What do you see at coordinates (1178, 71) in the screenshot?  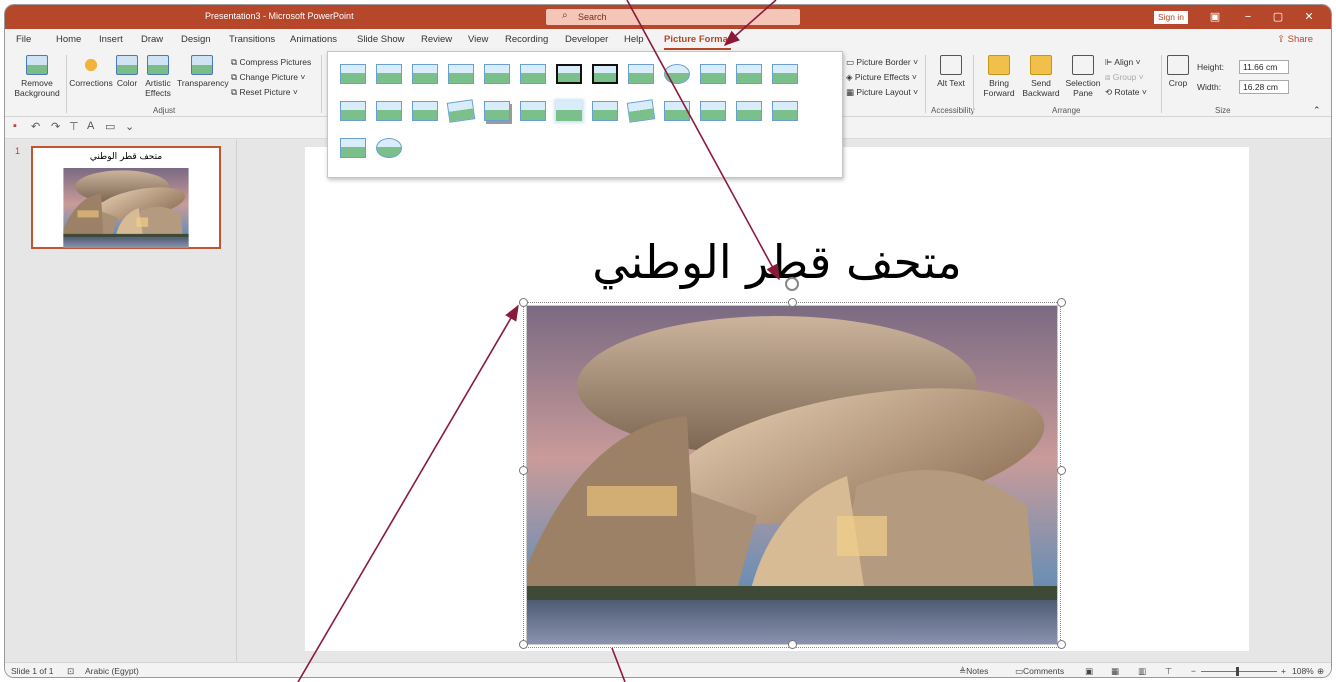 I see `crop-button: Crop` at bounding box center [1178, 71].